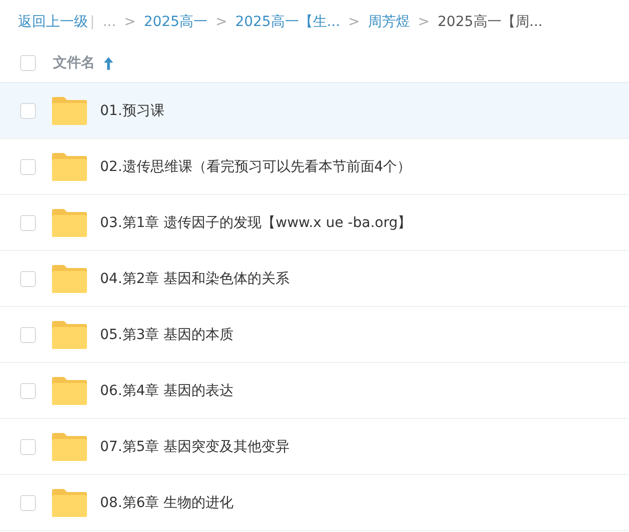 This screenshot has width=629, height=532. What do you see at coordinates (314, 335) in the screenshot?
I see `file-row: 05.第3章 基因的本质` at bounding box center [314, 335].